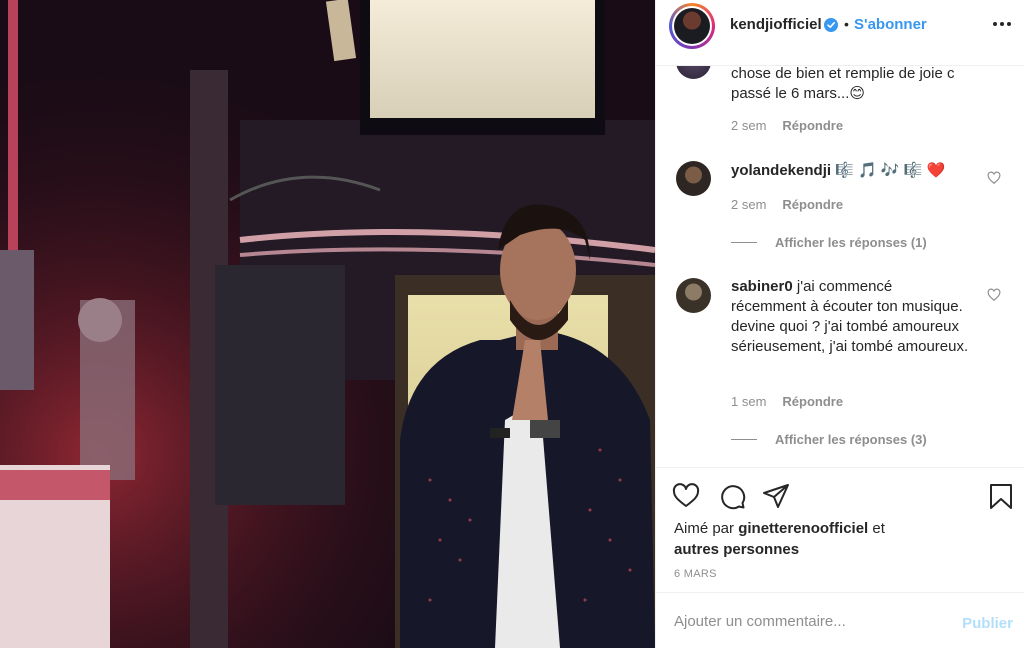 This screenshot has height=648, width=1024. What do you see at coordinates (732, 496) in the screenshot?
I see `comment-icon` at bounding box center [732, 496].